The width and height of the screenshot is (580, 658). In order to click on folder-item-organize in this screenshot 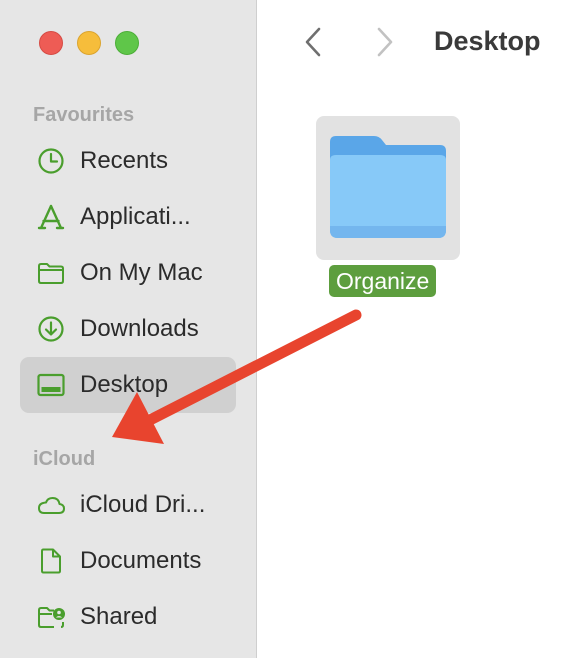, I will do `click(388, 188)`.